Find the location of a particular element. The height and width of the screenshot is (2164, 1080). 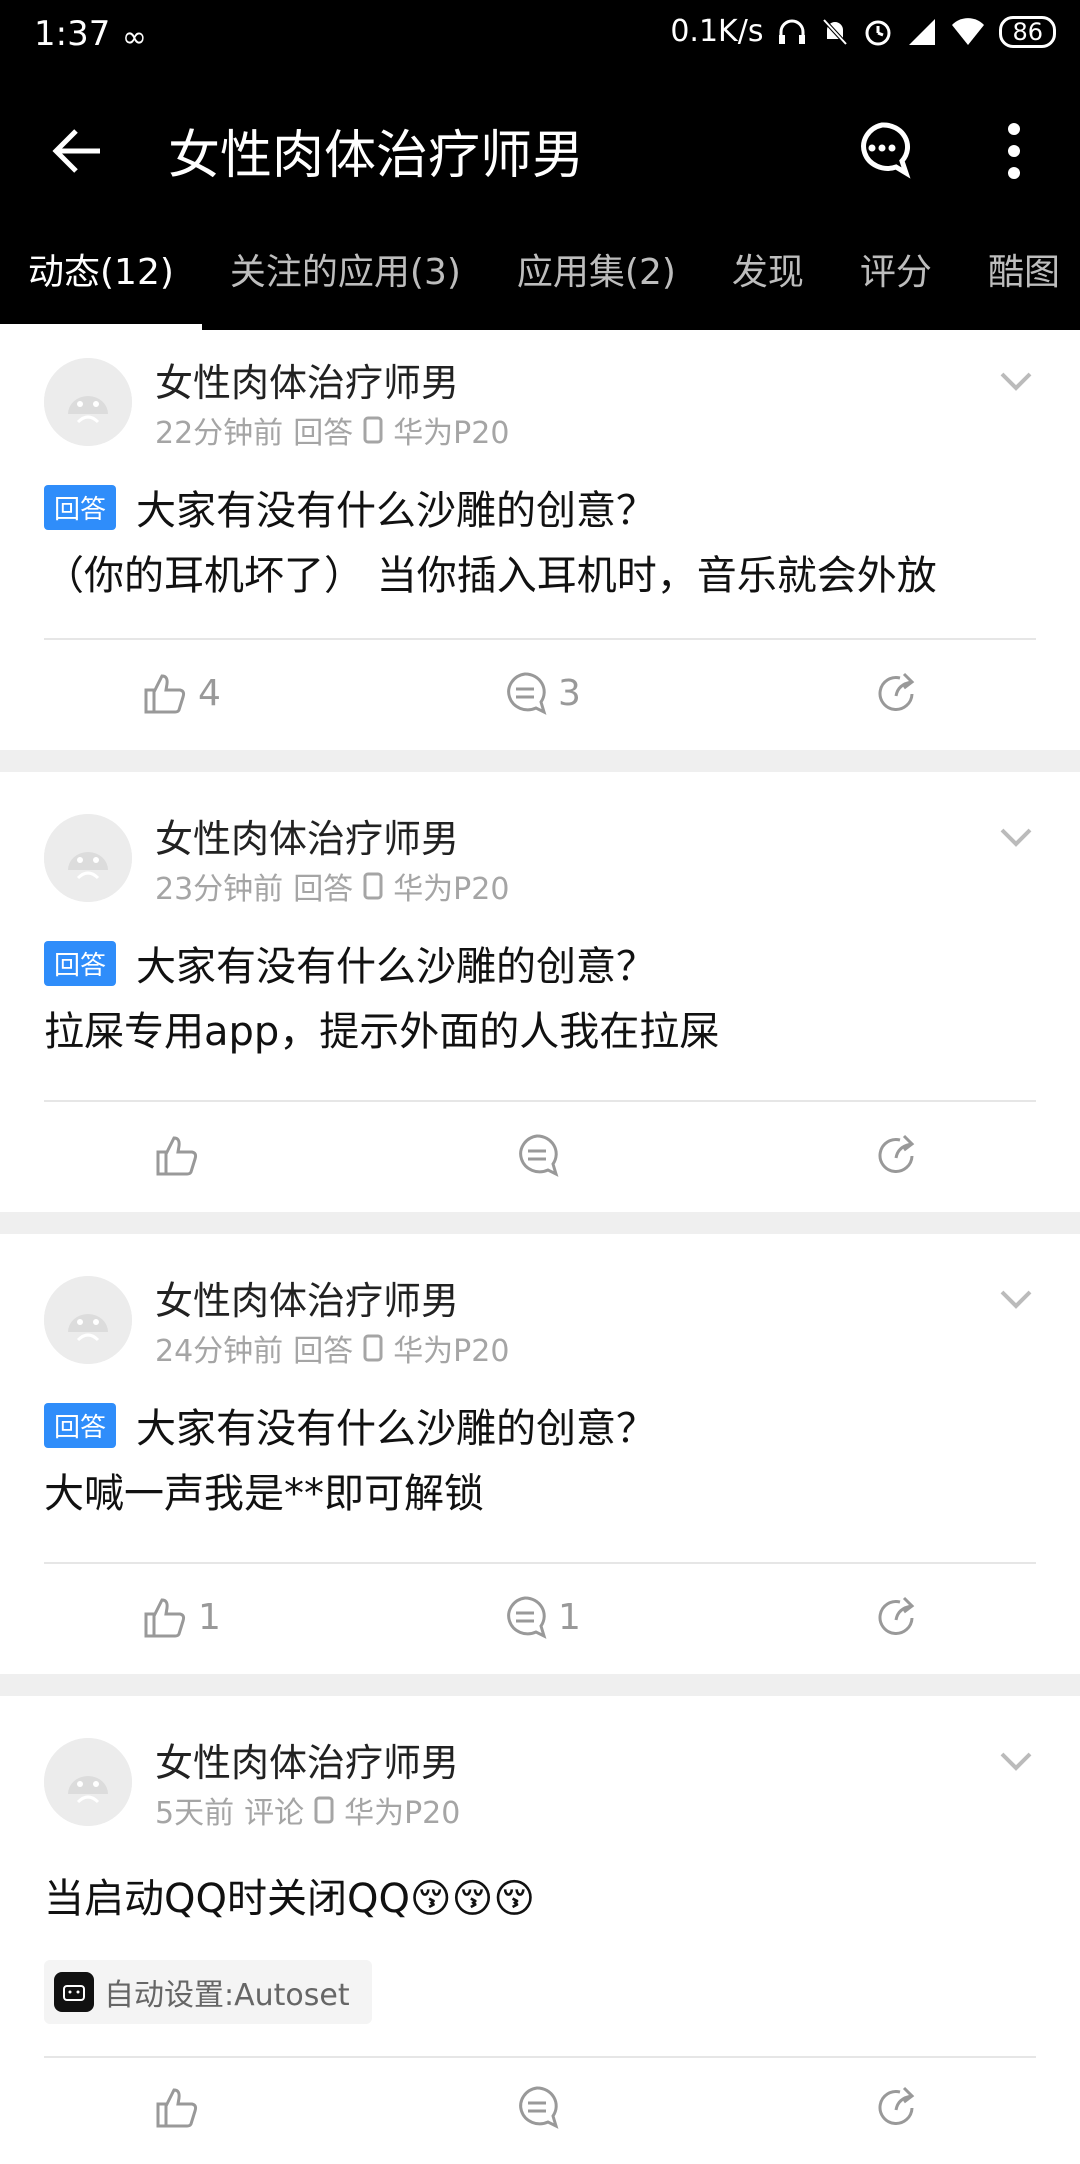

more-vertical-icon is located at coordinates (1014, 151).